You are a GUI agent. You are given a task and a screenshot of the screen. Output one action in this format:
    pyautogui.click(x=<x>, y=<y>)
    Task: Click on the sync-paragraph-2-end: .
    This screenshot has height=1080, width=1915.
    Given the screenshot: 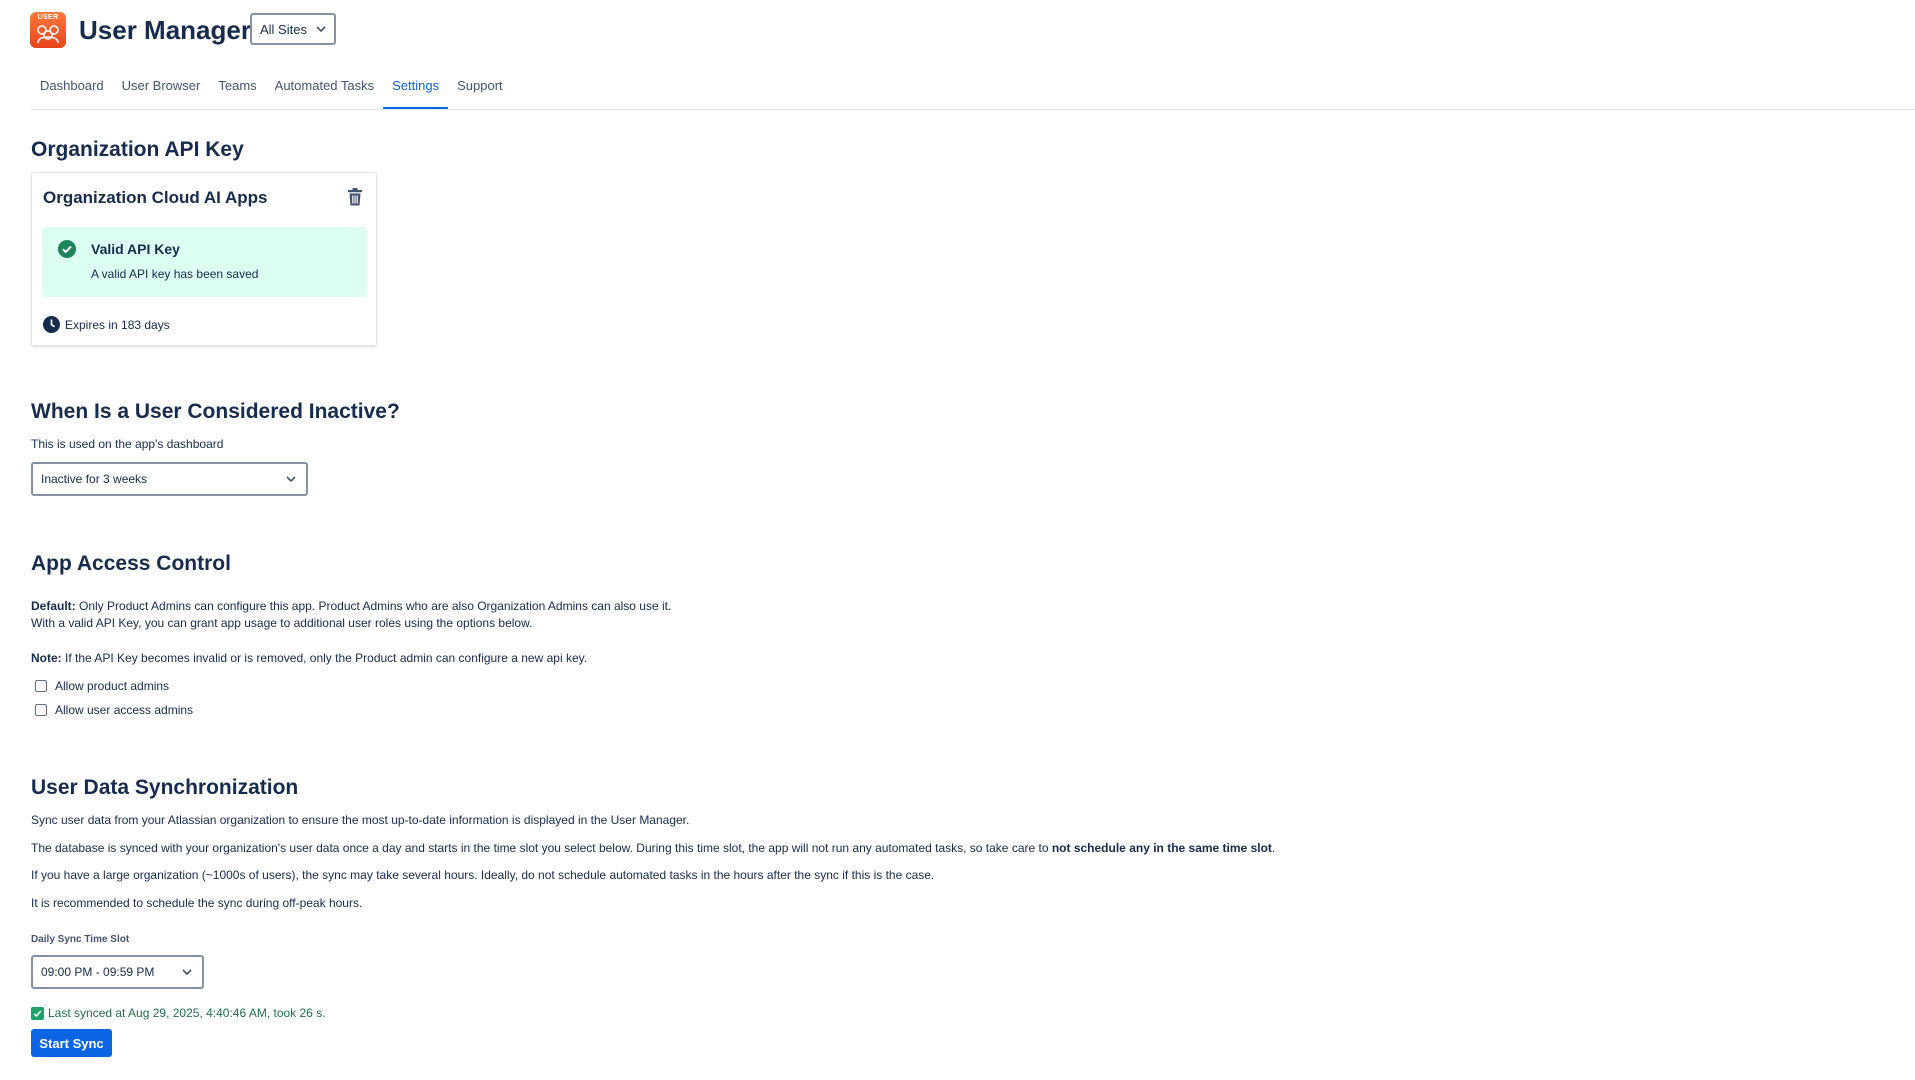 What is the action you would take?
    pyautogui.click(x=1273, y=848)
    